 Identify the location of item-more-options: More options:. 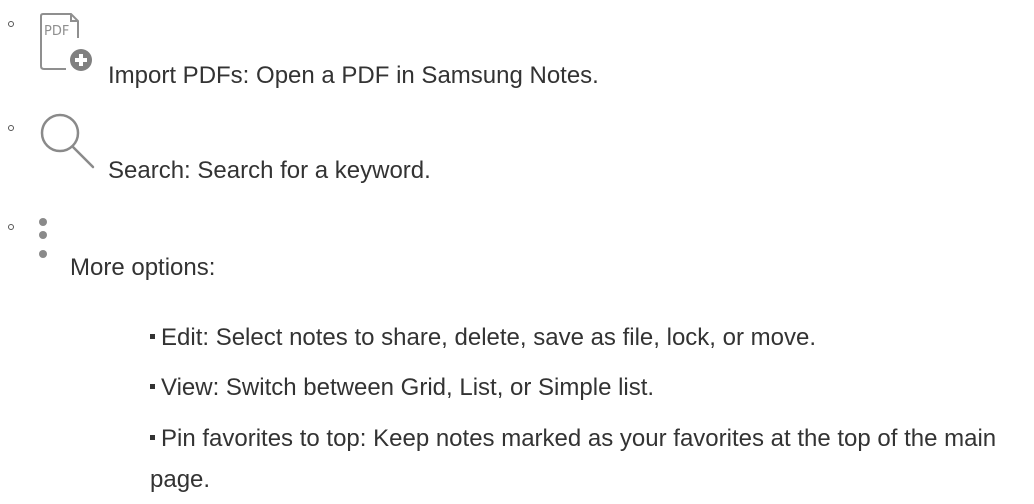
(143, 267).